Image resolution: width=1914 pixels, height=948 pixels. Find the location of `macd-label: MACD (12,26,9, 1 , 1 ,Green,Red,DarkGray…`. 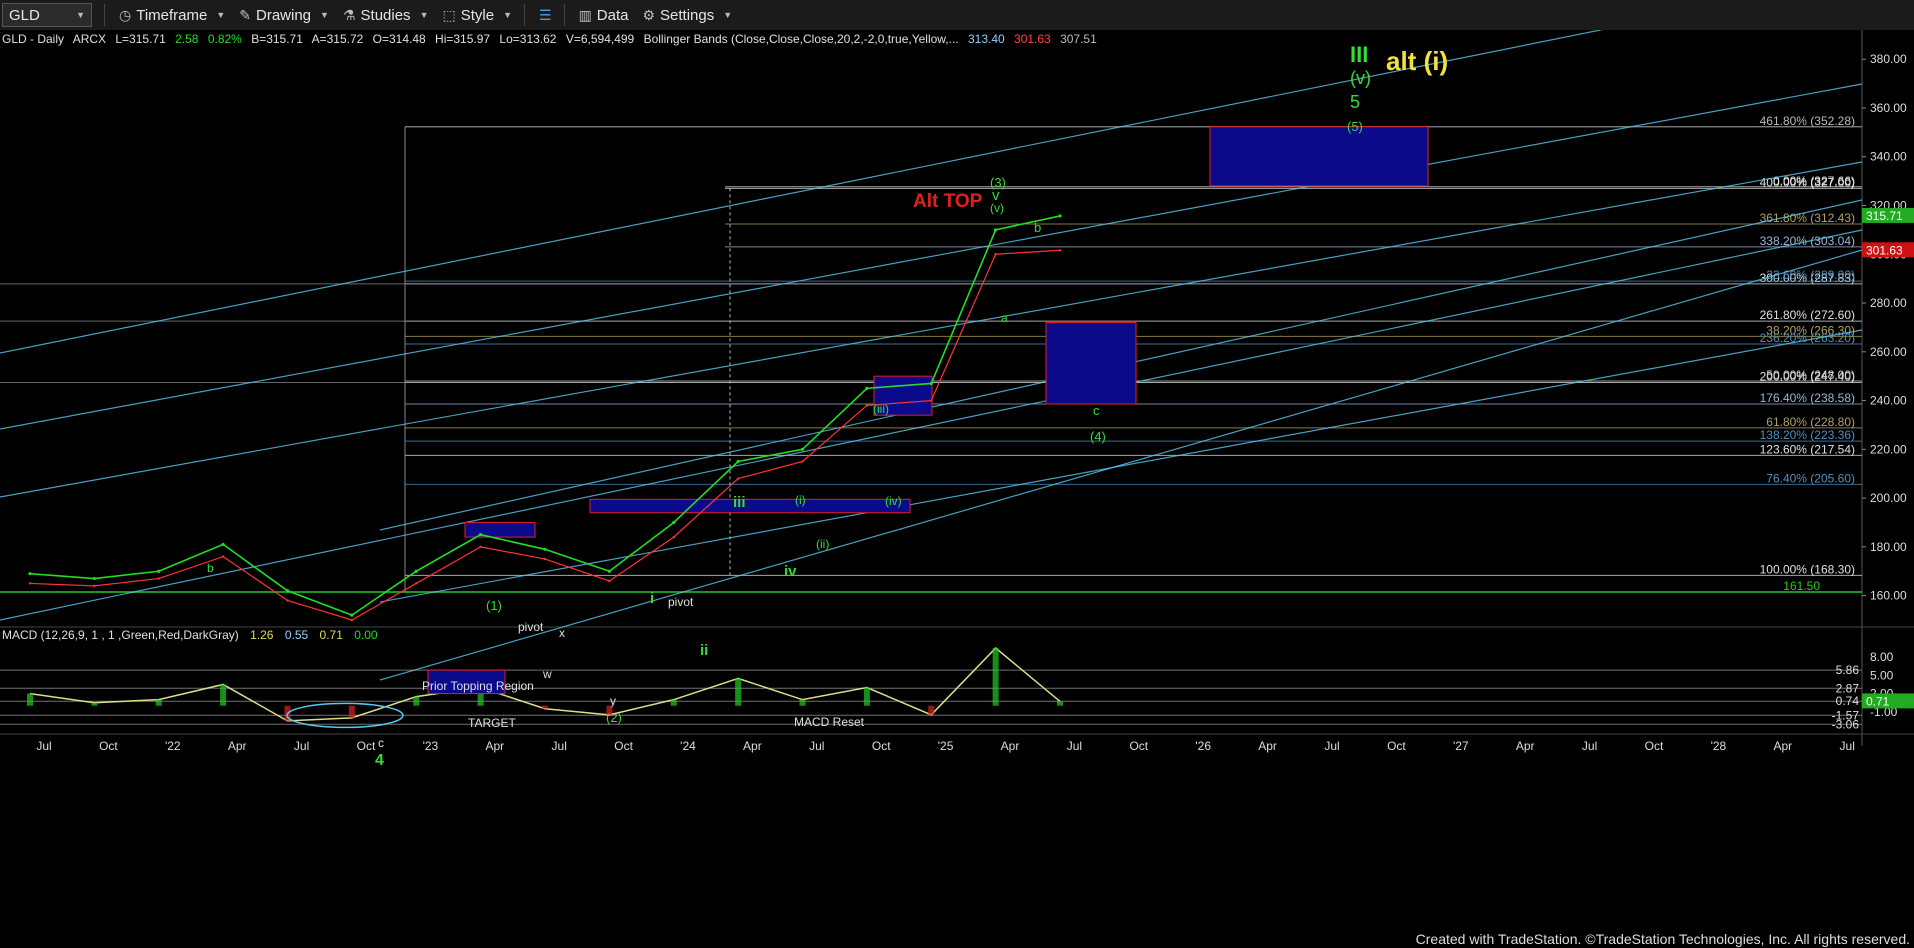

macd-label: MACD (12,26,9, 1 , 1 ,Green,Red,DarkGray… is located at coordinates (120, 635).